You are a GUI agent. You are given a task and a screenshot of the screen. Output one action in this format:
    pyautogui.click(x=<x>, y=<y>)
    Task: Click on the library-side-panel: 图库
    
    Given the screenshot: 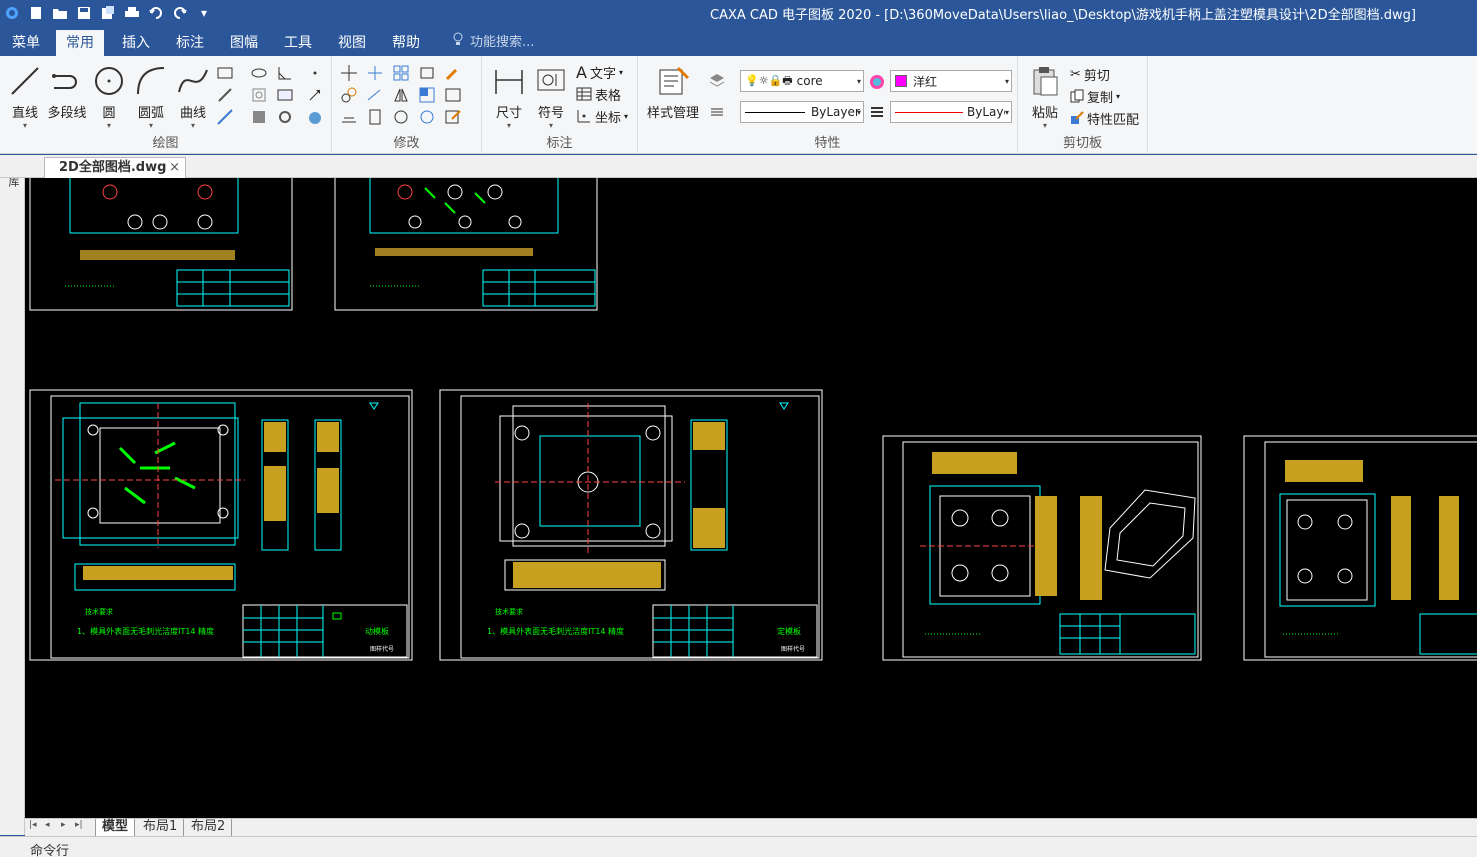 What is the action you would take?
    pyautogui.click(x=12, y=495)
    